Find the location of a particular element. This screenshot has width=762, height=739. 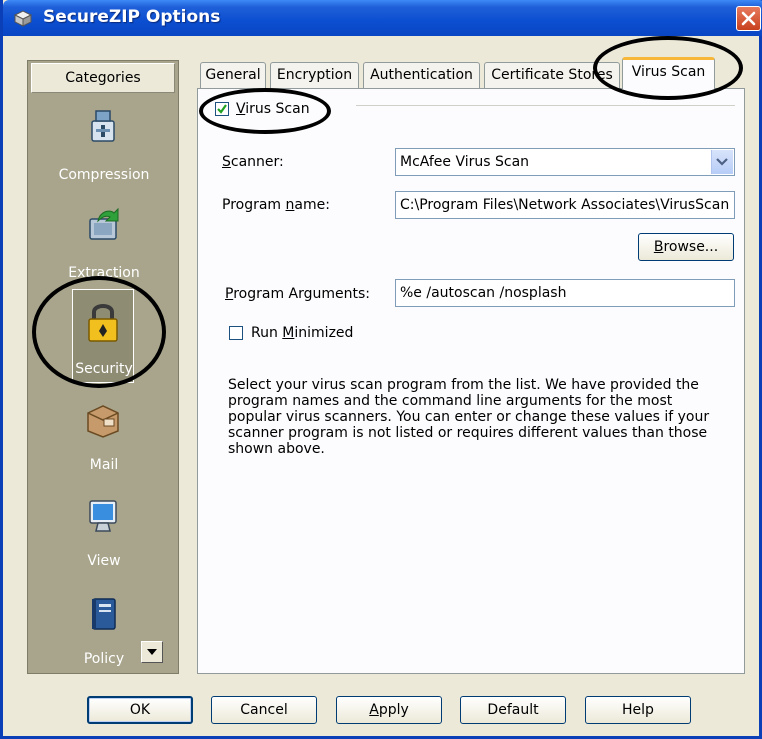

run-minimized-label: Run Minimized is located at coordinates (302, 333).